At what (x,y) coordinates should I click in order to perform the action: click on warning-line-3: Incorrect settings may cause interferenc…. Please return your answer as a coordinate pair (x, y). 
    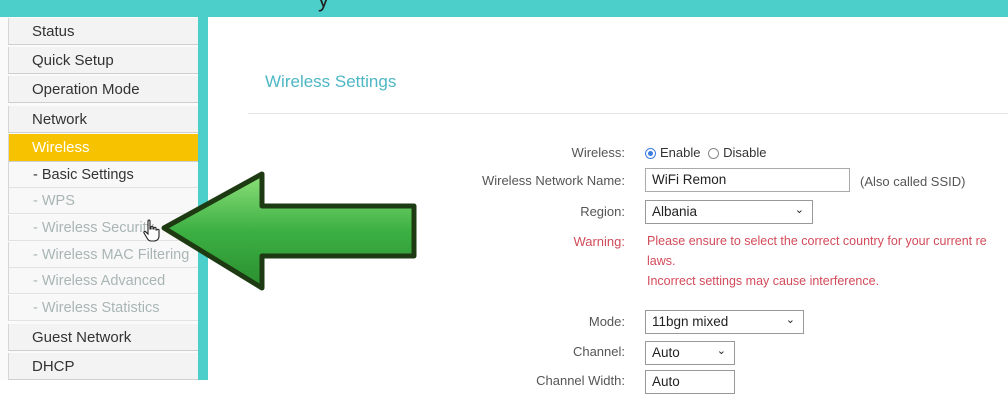
    Looking at the image, I should click on (763, 281).